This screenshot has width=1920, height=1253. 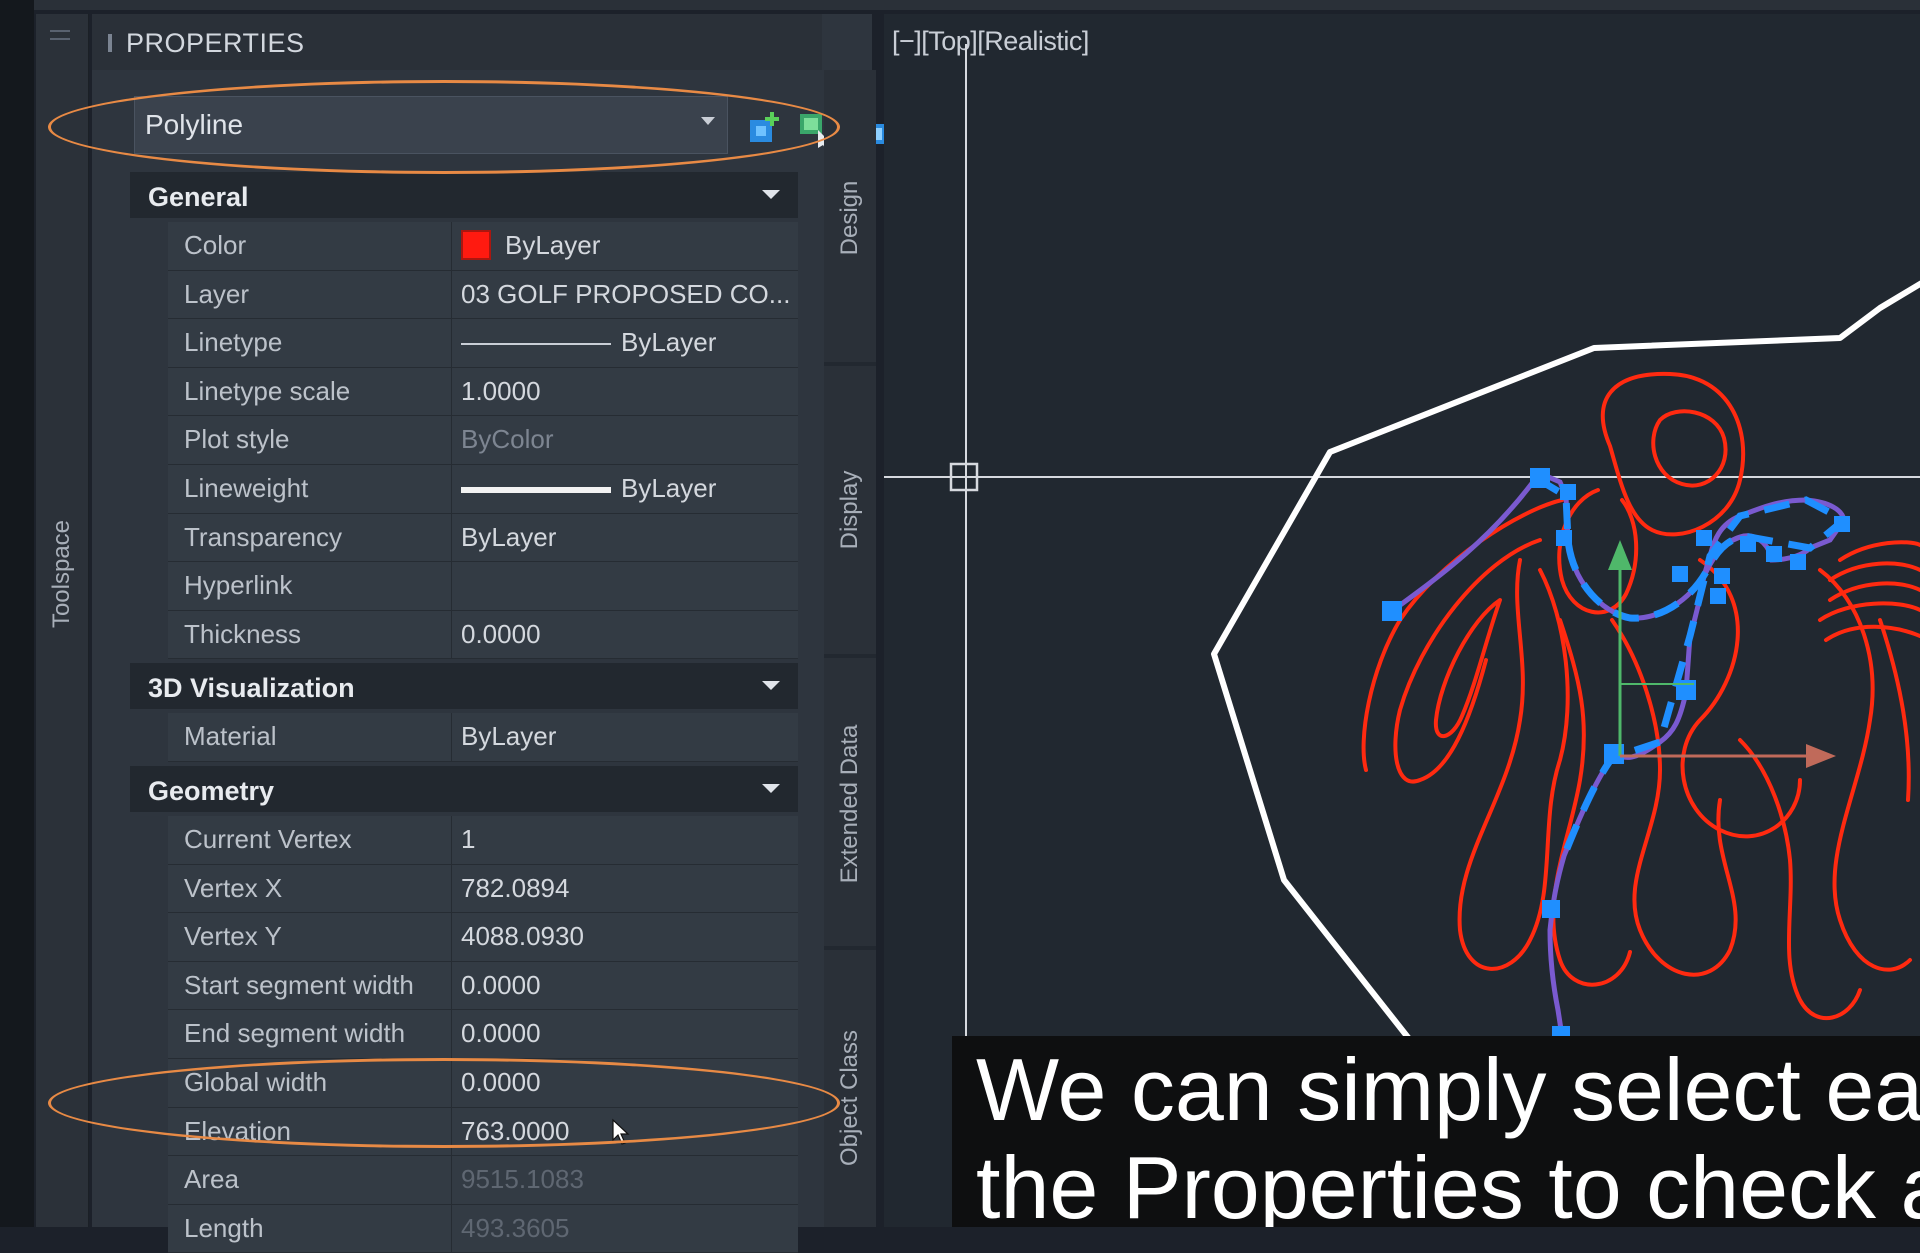 I want to click on property-value: 493.3605, so click(x=515, y=1227).